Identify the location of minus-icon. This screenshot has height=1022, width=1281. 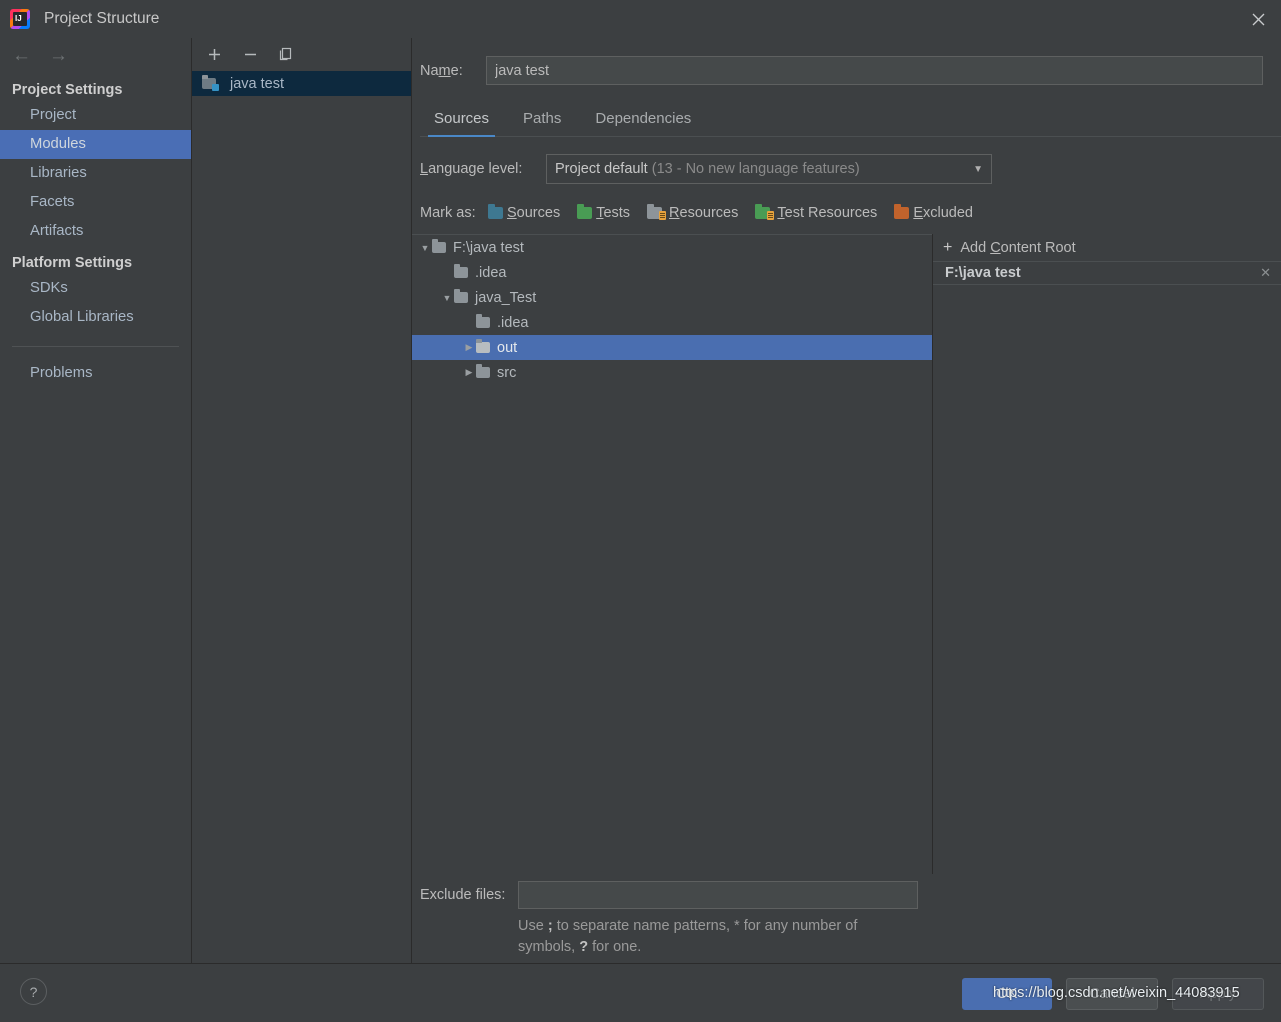
(250, 54).